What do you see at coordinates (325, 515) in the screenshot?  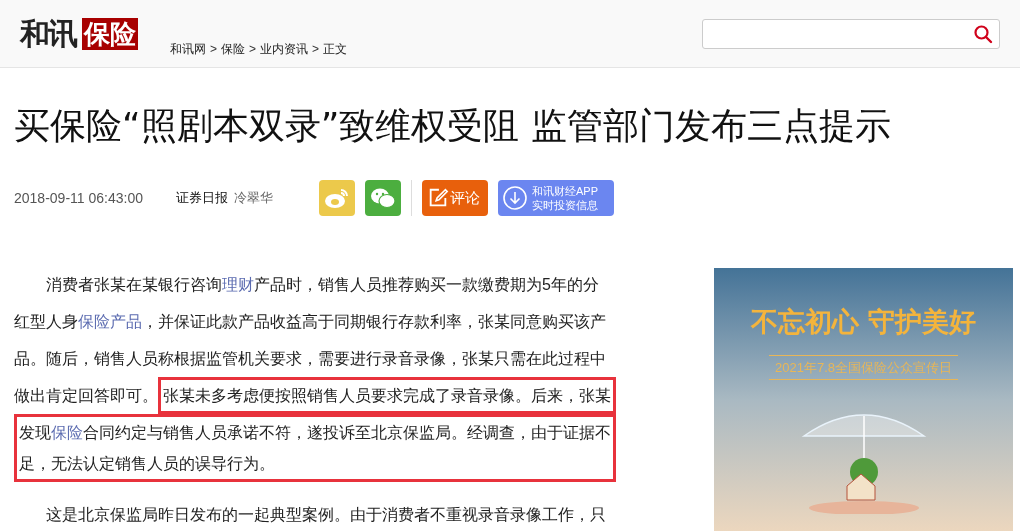 I see `article-text-line: 这是北京保监局昨日发布的一起典型案例。由于消费者不重视录音录像工作，只` at bounding box center [325, 515].